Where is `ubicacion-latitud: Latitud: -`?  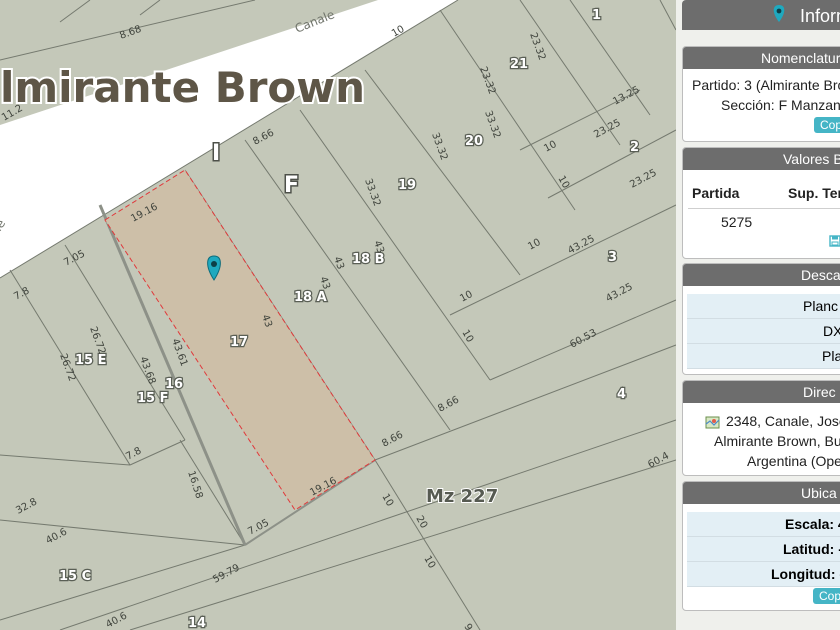 ubicacion-latitud: Latitud: - is located at coordinates (763, 549).